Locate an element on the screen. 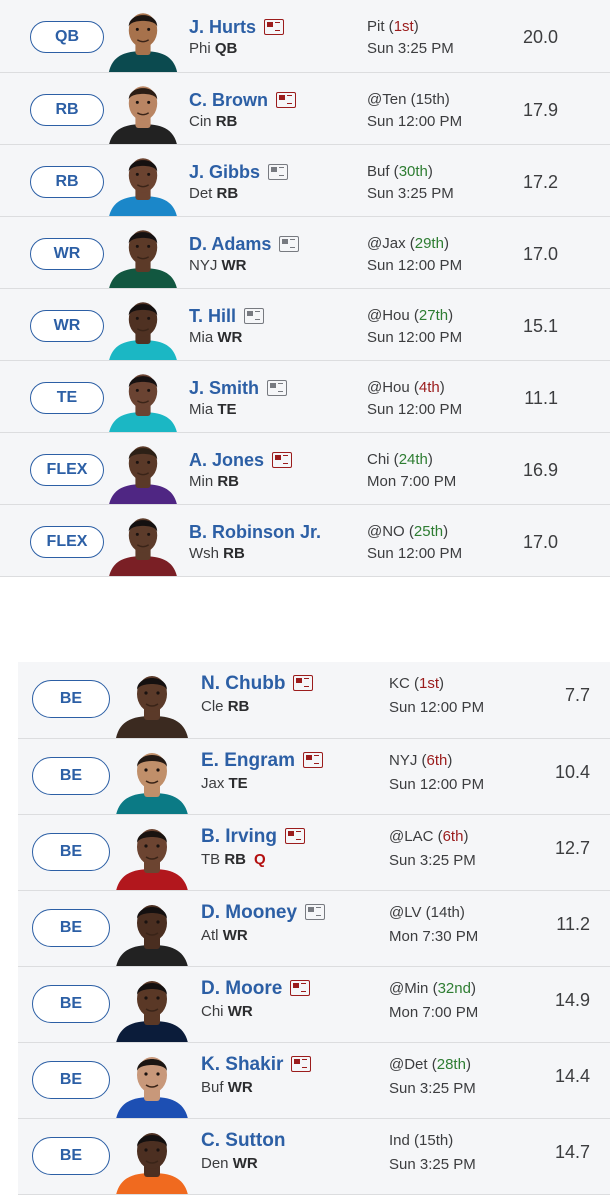 This screenshot has height=1200, width=610. projected-points: 17.0 is located at coordinates (540, 254).